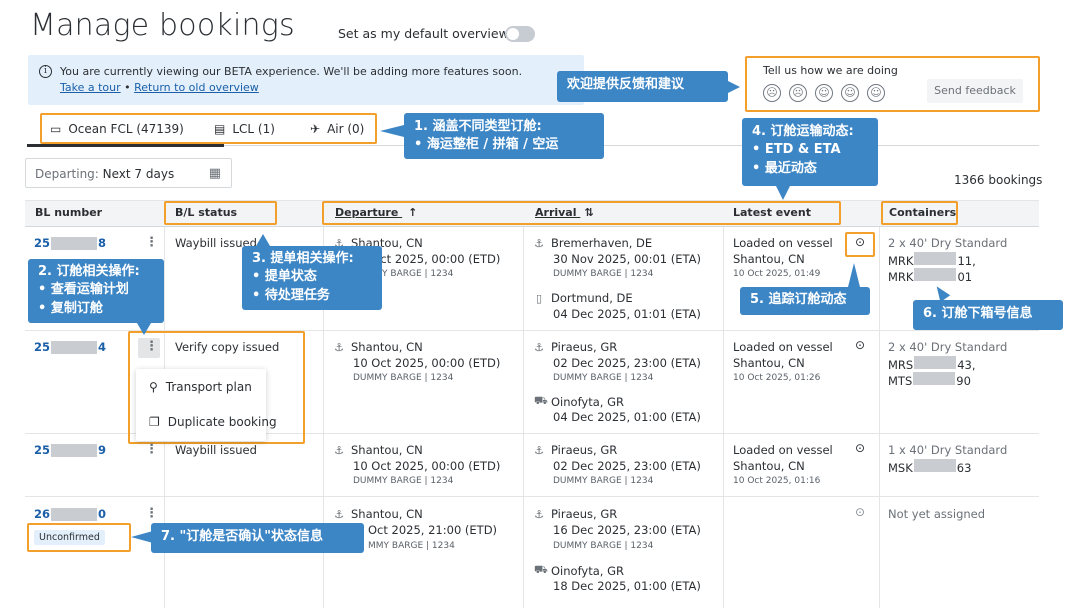 The image size is (1080, 608). Describe the element at coordinates (478, 126) in the screenshot. I see `callout-1-title: 1. 涵盖不同类型订舱:` at that location.